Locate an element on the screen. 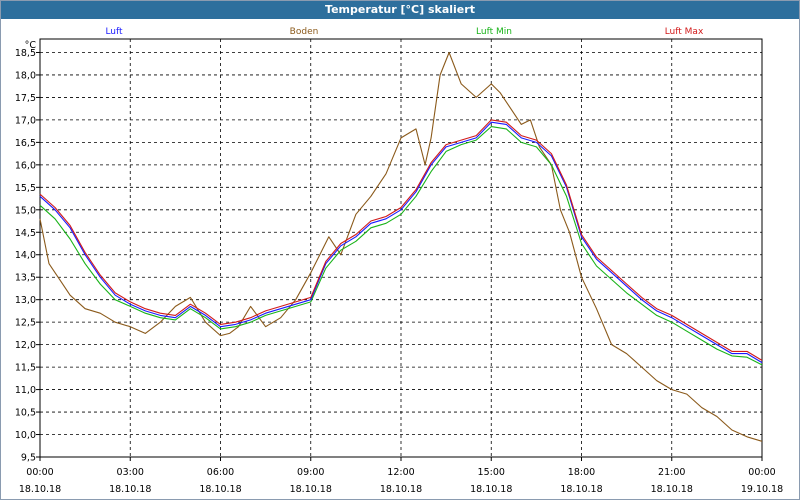 The height and width of the screenshot is (500, 800). x-tick-date-label: 19.10.18 is located at coordinates (762, 489).